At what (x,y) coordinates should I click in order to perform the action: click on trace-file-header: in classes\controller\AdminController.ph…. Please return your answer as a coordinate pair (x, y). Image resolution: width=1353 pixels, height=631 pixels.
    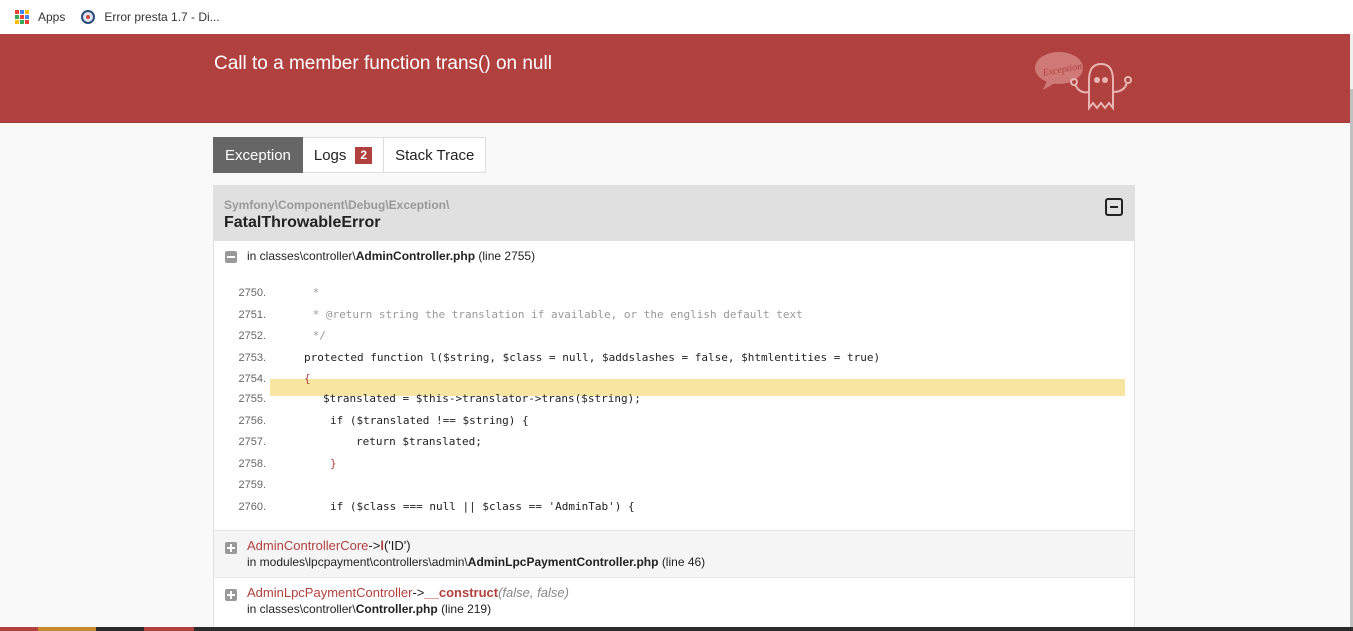
    Looking at the image, I should click on (674, 256).